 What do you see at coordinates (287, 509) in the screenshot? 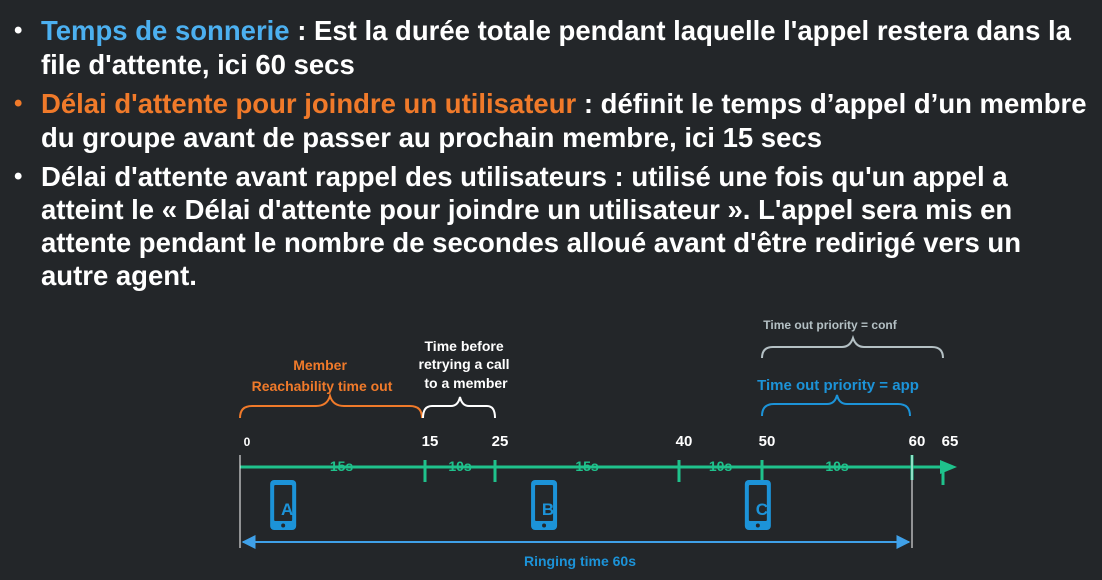
I see `phone-letter: A` at bounding box center [287, 509].